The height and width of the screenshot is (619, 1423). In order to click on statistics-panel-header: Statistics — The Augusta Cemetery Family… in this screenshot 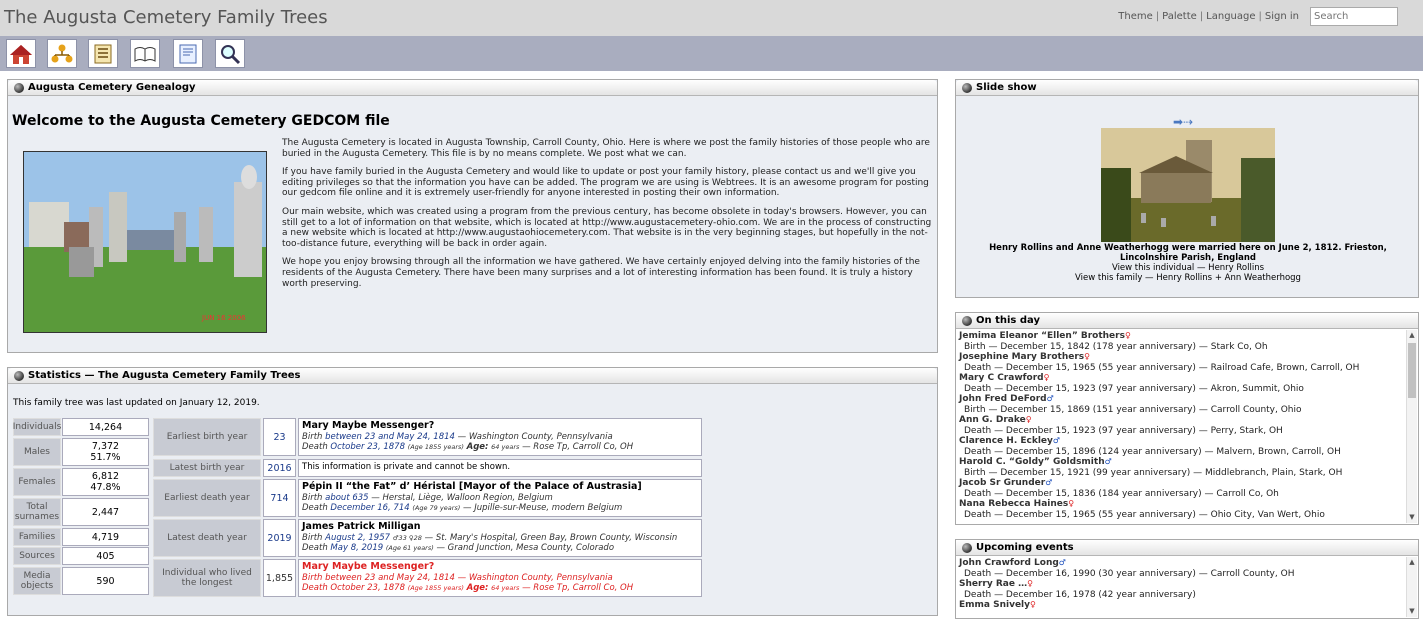, I will do `click(472, 376)`.